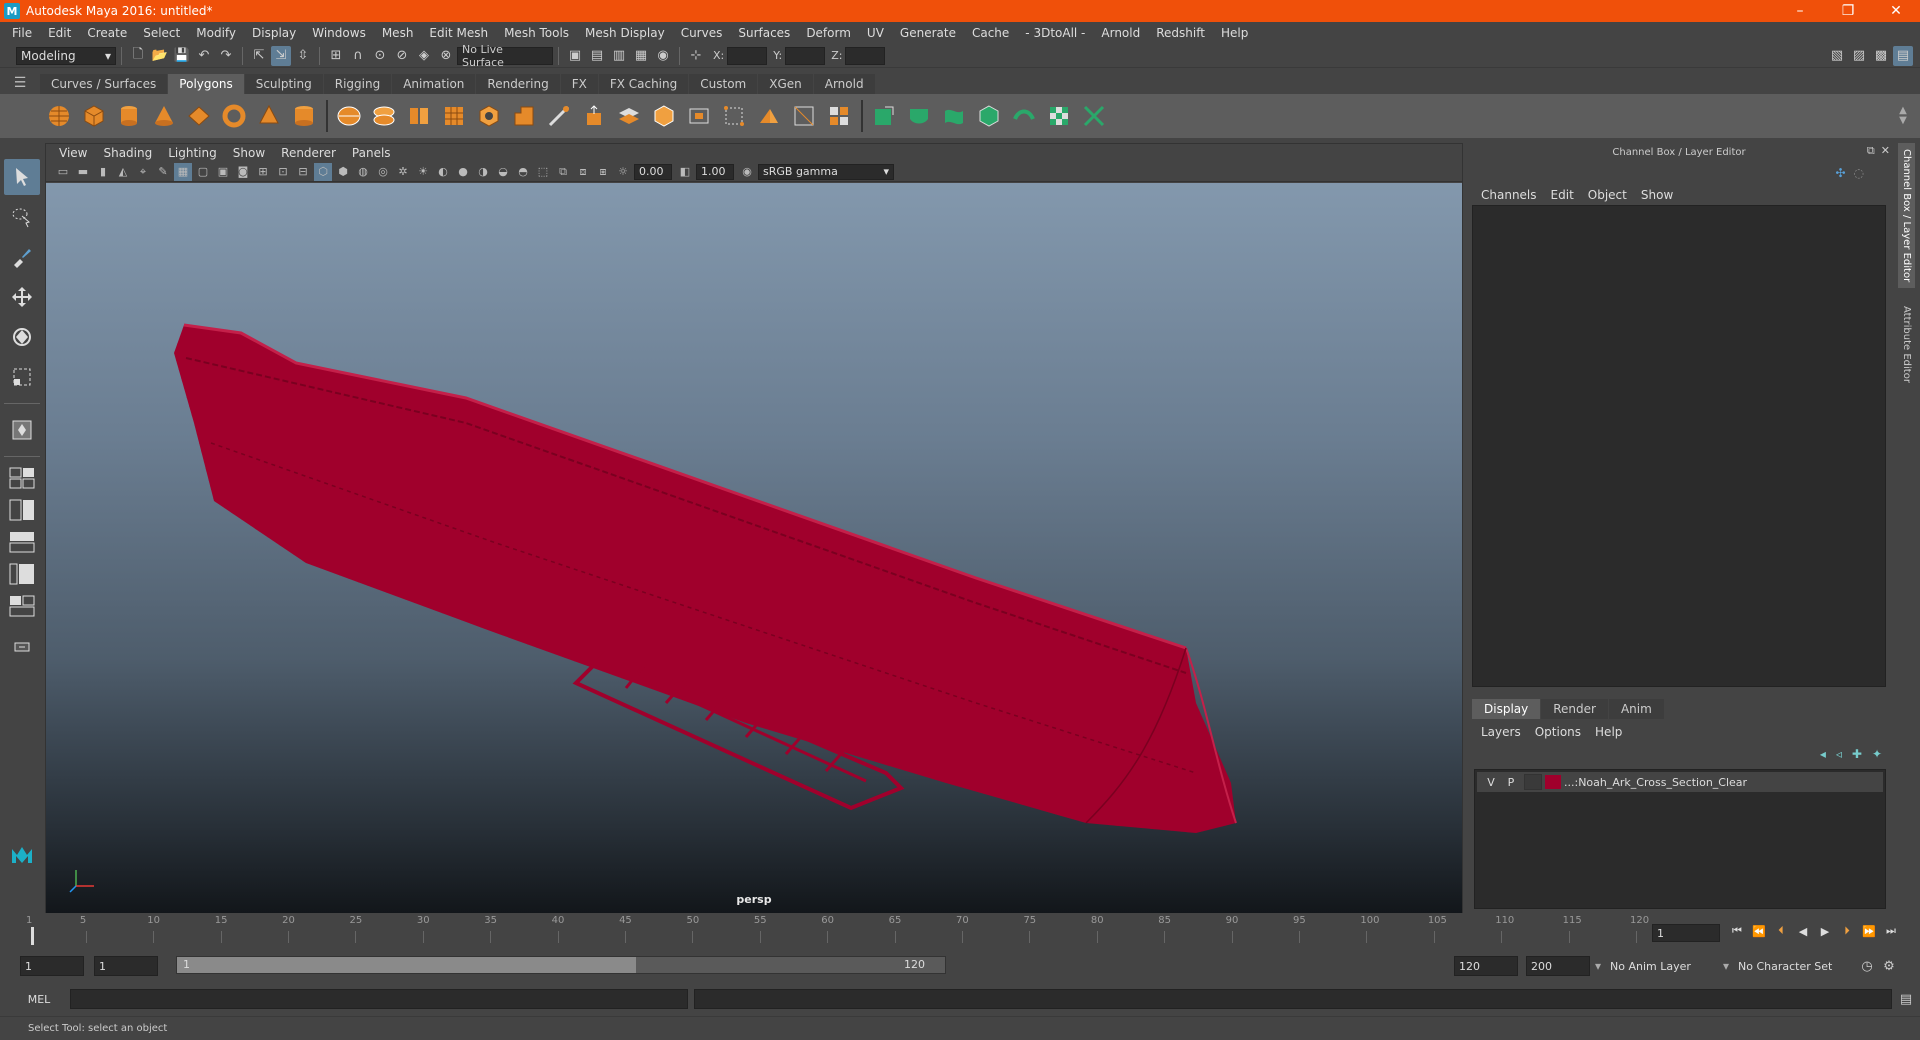 Image resolution: width=1920 pixels, height=1040 pixels. I want to click on poly-cylinder-icon, so click(129, 116).